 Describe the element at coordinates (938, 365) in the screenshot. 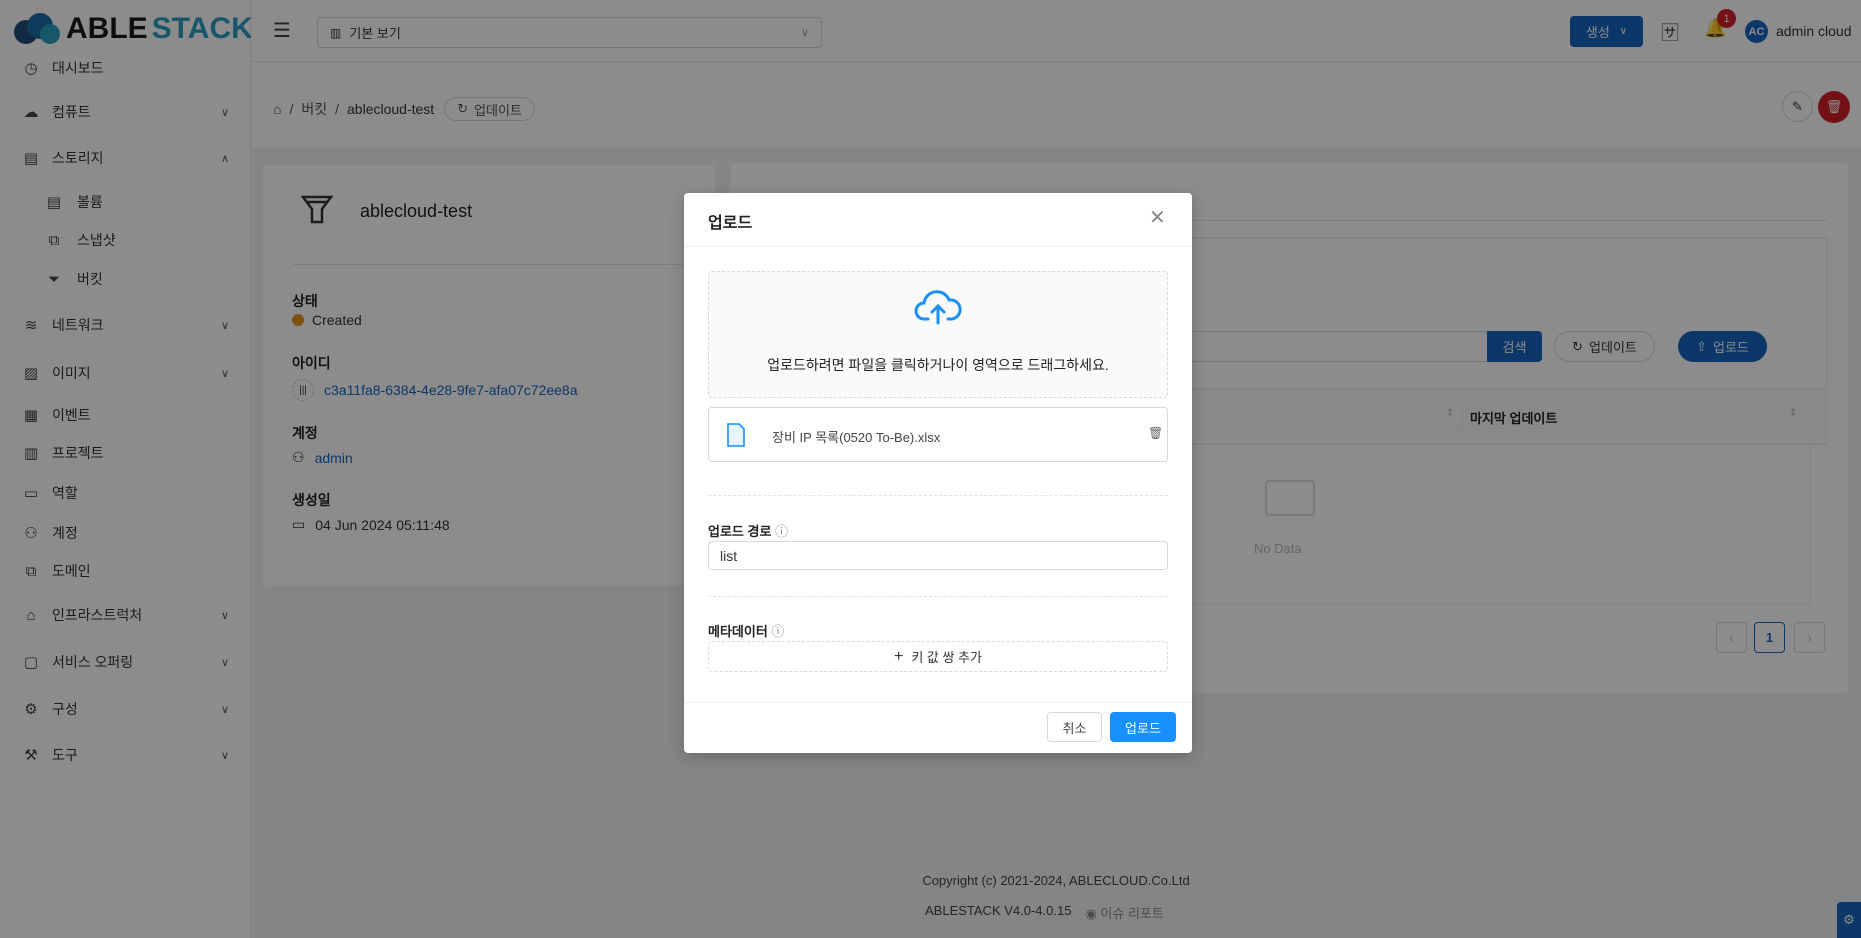

I see `dropzone-text: 업로드하려면 파일을 클릭하거나이 영역으로 드래그하세요.` at that location.